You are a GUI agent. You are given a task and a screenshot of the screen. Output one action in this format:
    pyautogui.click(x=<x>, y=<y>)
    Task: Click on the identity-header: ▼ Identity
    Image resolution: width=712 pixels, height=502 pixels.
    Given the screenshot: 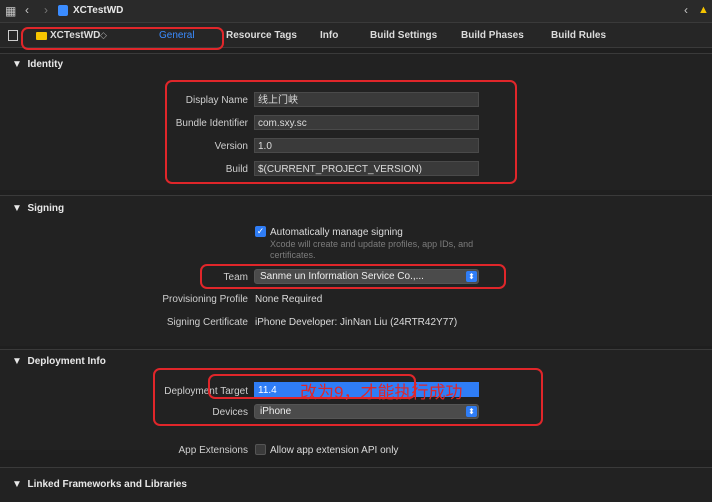 What is the action you would take?
    pyautogui.click(x=37, y=64)
    